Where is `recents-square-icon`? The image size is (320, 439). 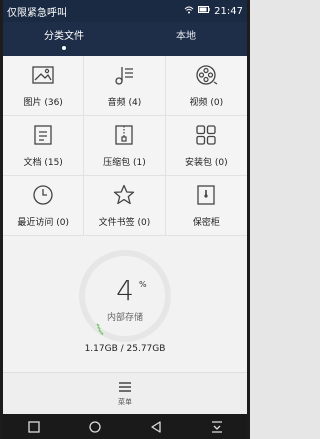
recents-square-icon is located at coordinates (34, 427).